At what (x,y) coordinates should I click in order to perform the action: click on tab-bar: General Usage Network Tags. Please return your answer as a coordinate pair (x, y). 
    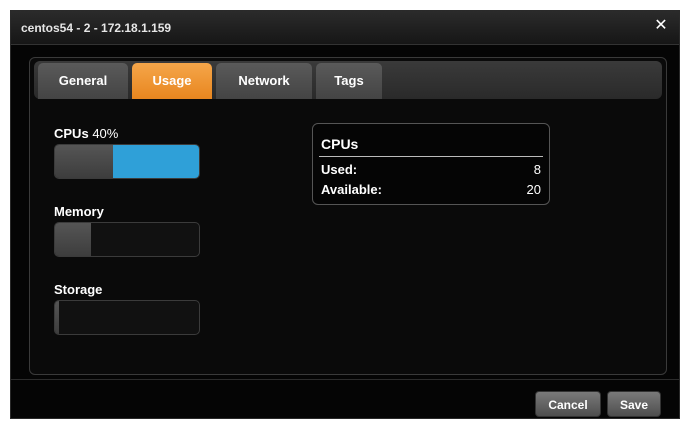
    Looking at the image, I should click on (348, 80).